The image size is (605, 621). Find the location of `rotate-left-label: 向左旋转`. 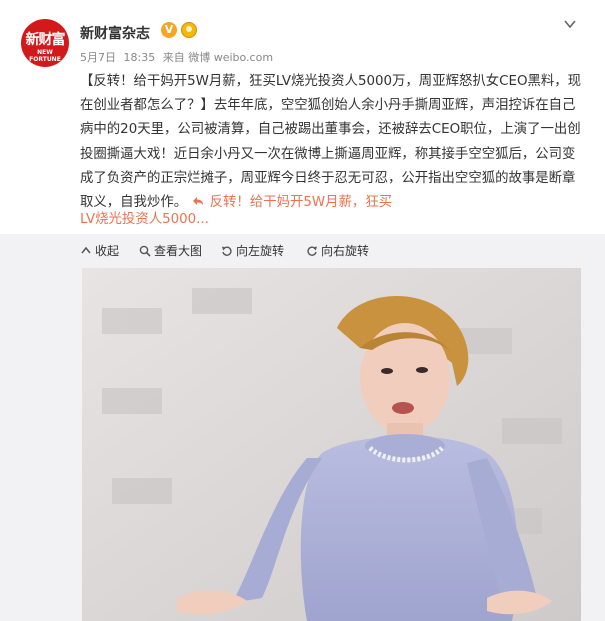

rotate-left-label: 向左旋转 is located at coordinates (260, 251).